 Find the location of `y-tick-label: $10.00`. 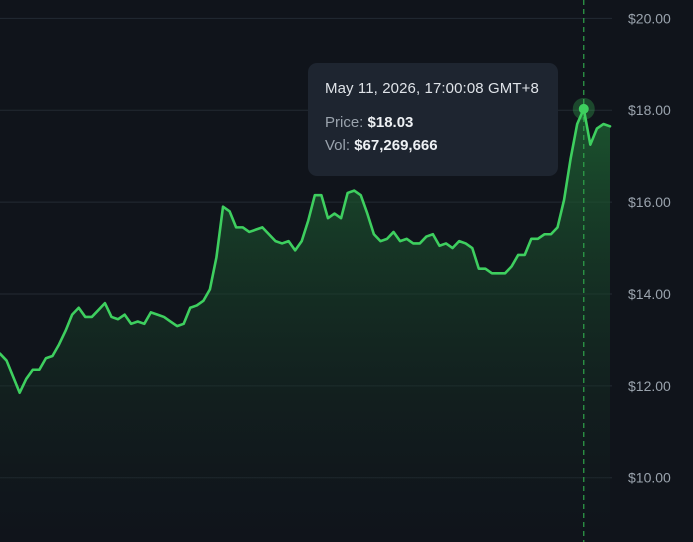

y-tick-label: $10.00 is located at coordinates (649, 478).